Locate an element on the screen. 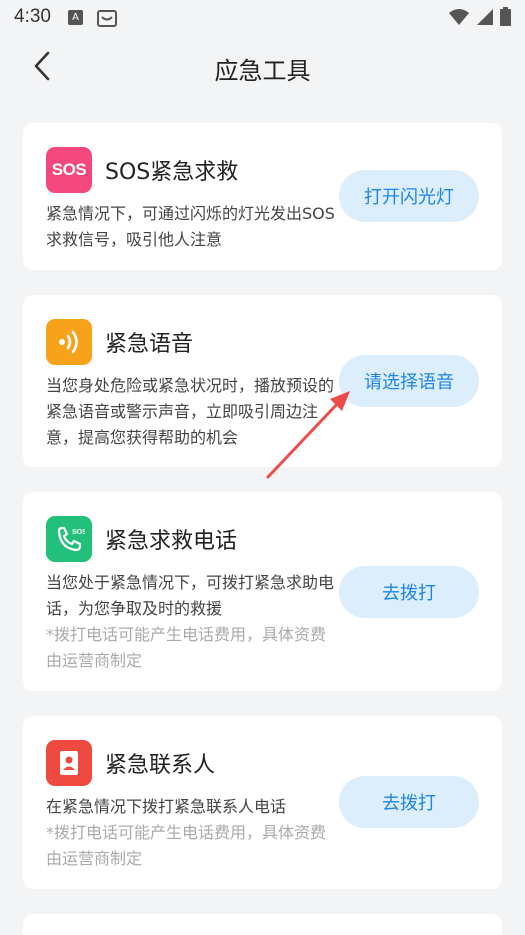 The image size is (525, 935). sound-wave-icon is located at coordinates (69, 342).